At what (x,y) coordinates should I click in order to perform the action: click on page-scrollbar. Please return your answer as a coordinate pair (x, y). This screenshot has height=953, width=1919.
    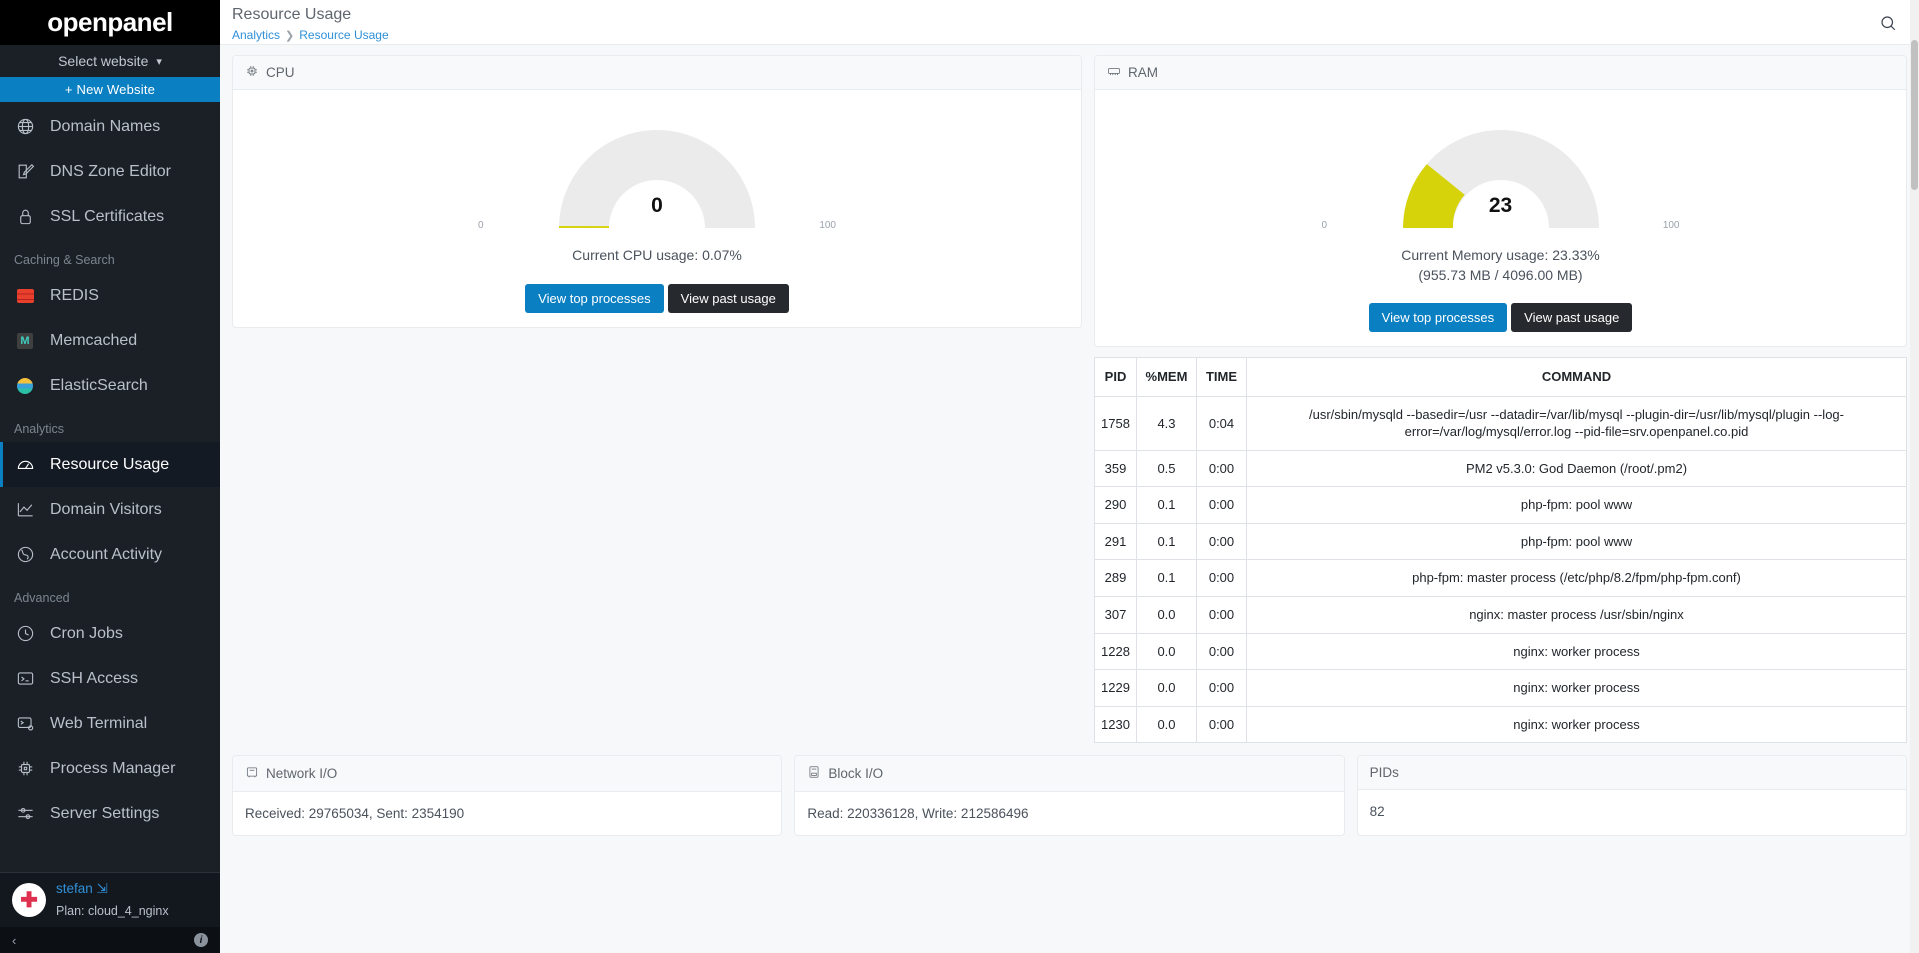
    Looking at the image, I should click on (1914, 476).